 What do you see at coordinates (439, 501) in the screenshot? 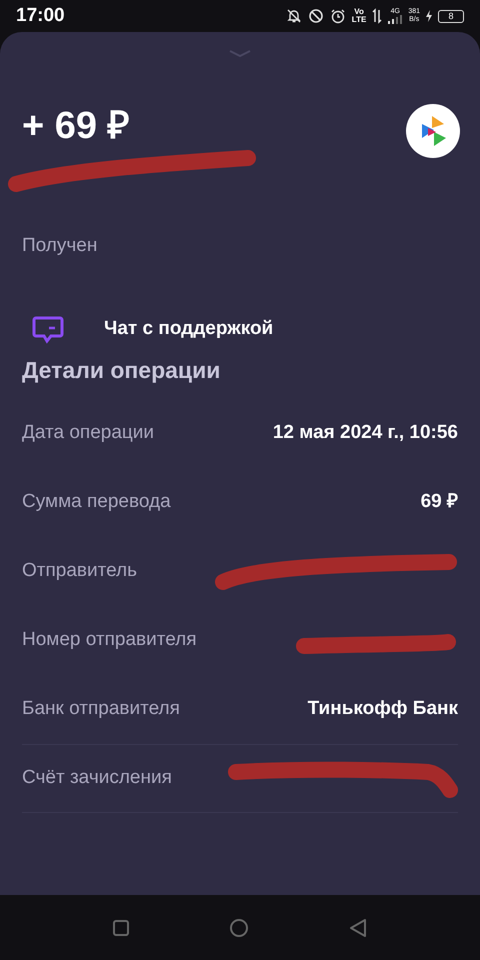
I see `detail-value: 69 ₽` at bounding box center [439, 501].